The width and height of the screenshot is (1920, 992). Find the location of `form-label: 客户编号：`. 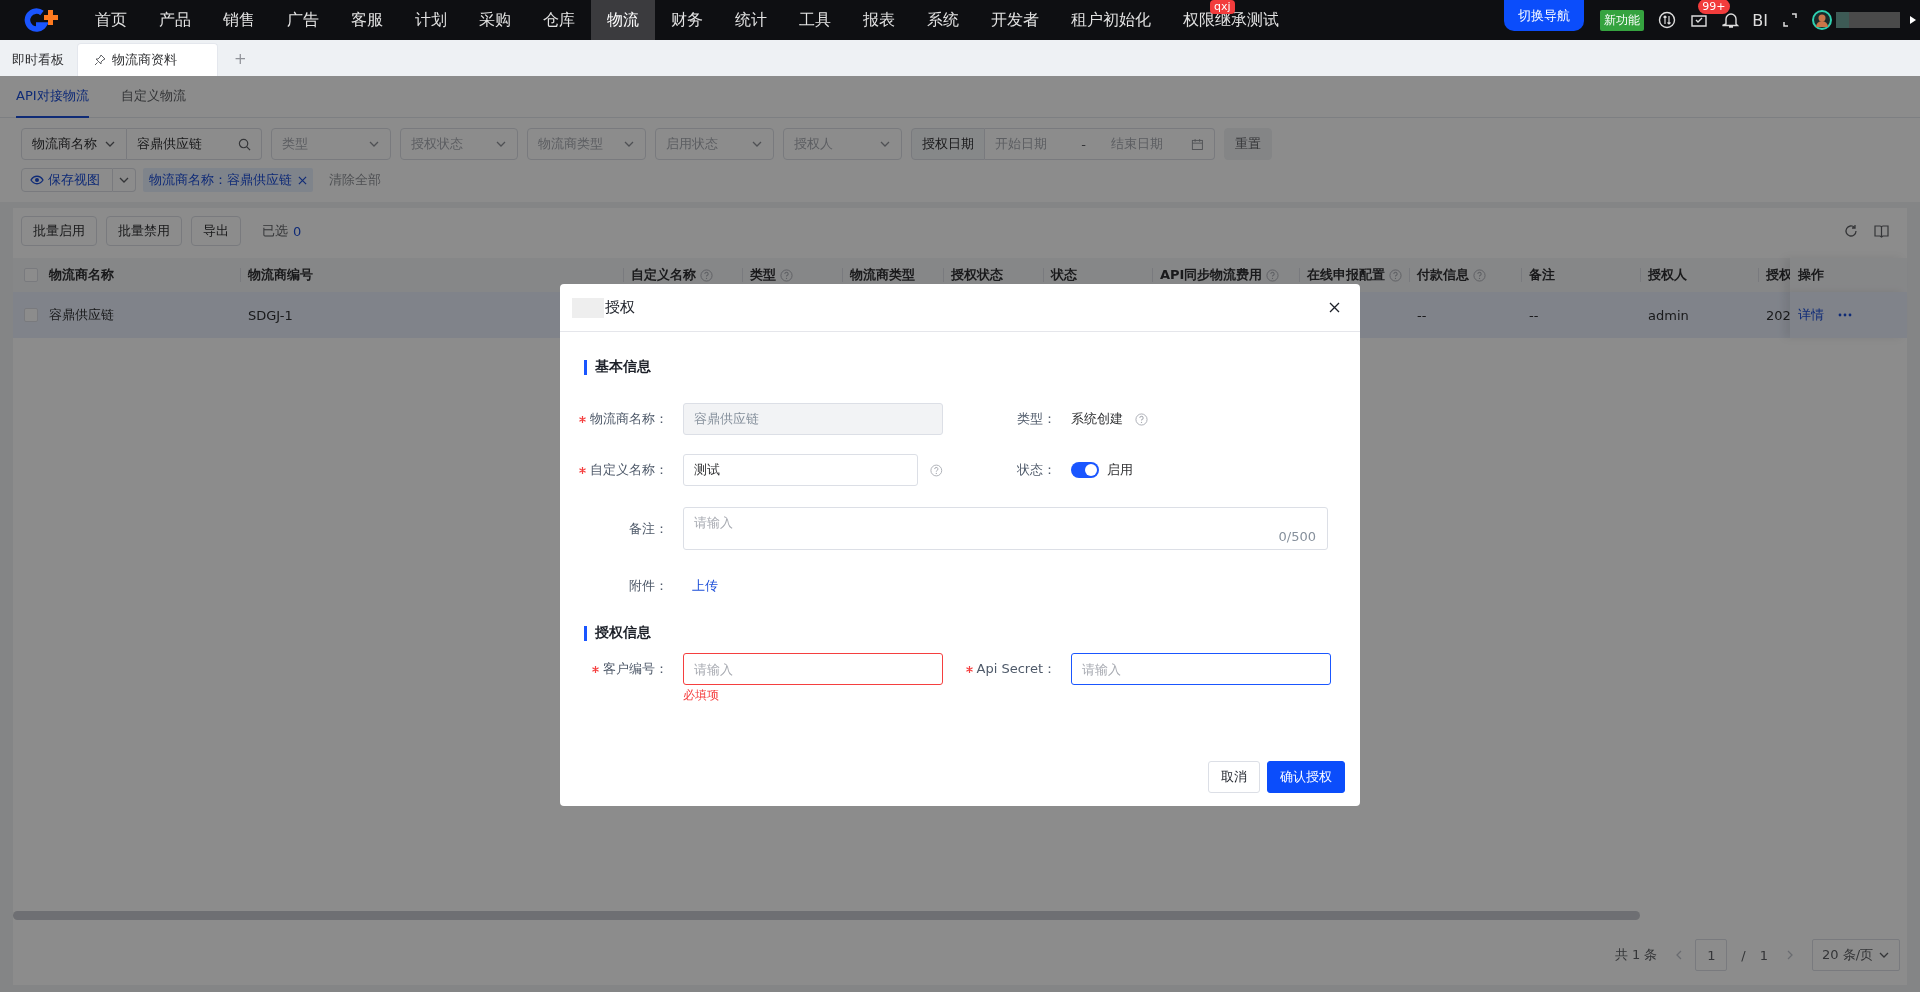

form-label: 客户编号： is located at coordinates (635, 669).